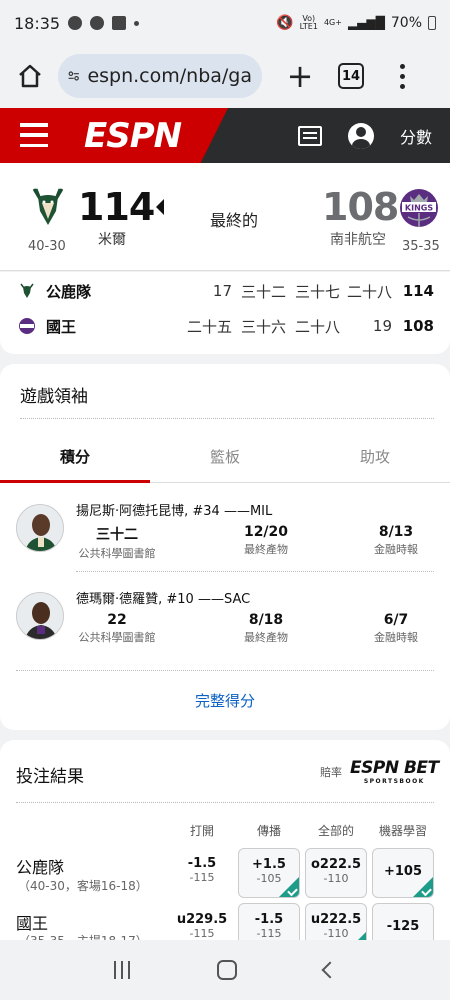 The width and height of the screenshot is (450, 1000). What do you see at coordinates (330, 970) in the screenshot?
I see `back-icon` at bounding box center [330, 970].